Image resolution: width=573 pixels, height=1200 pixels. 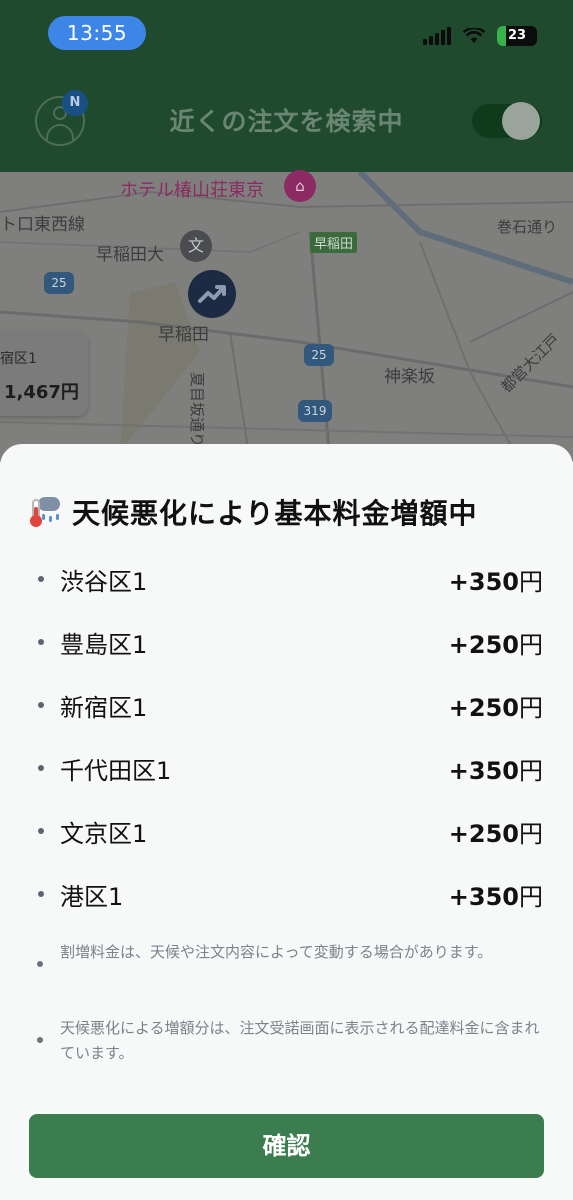 I want to click on area-price-card: 宿区1 1,467円, so click(x=44, y=373).